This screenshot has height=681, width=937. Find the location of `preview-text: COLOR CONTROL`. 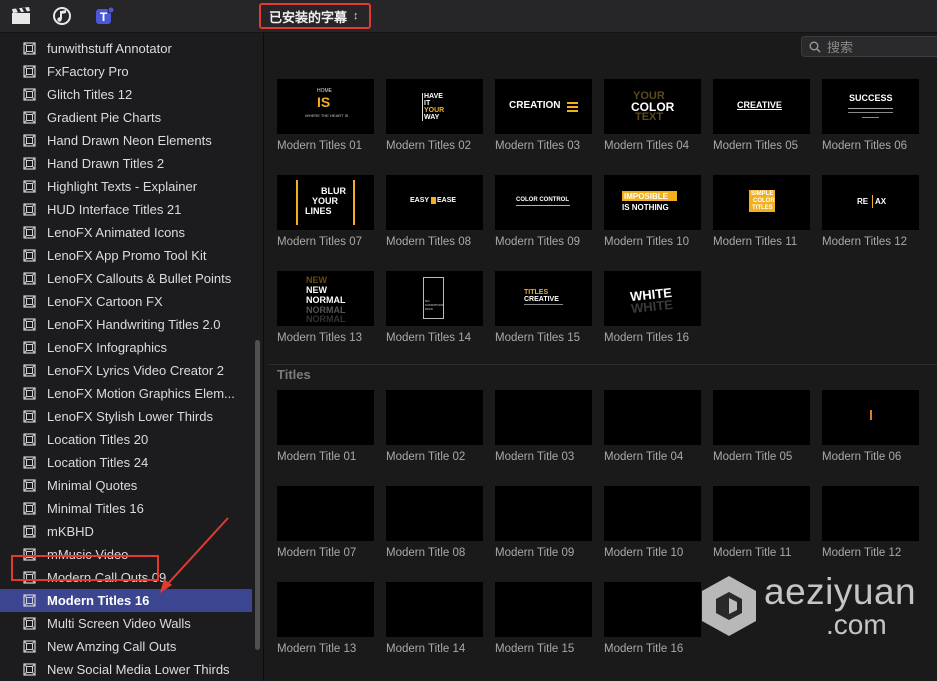

preview-text: COLOR CONTROL is located at coordinates (542, 200).